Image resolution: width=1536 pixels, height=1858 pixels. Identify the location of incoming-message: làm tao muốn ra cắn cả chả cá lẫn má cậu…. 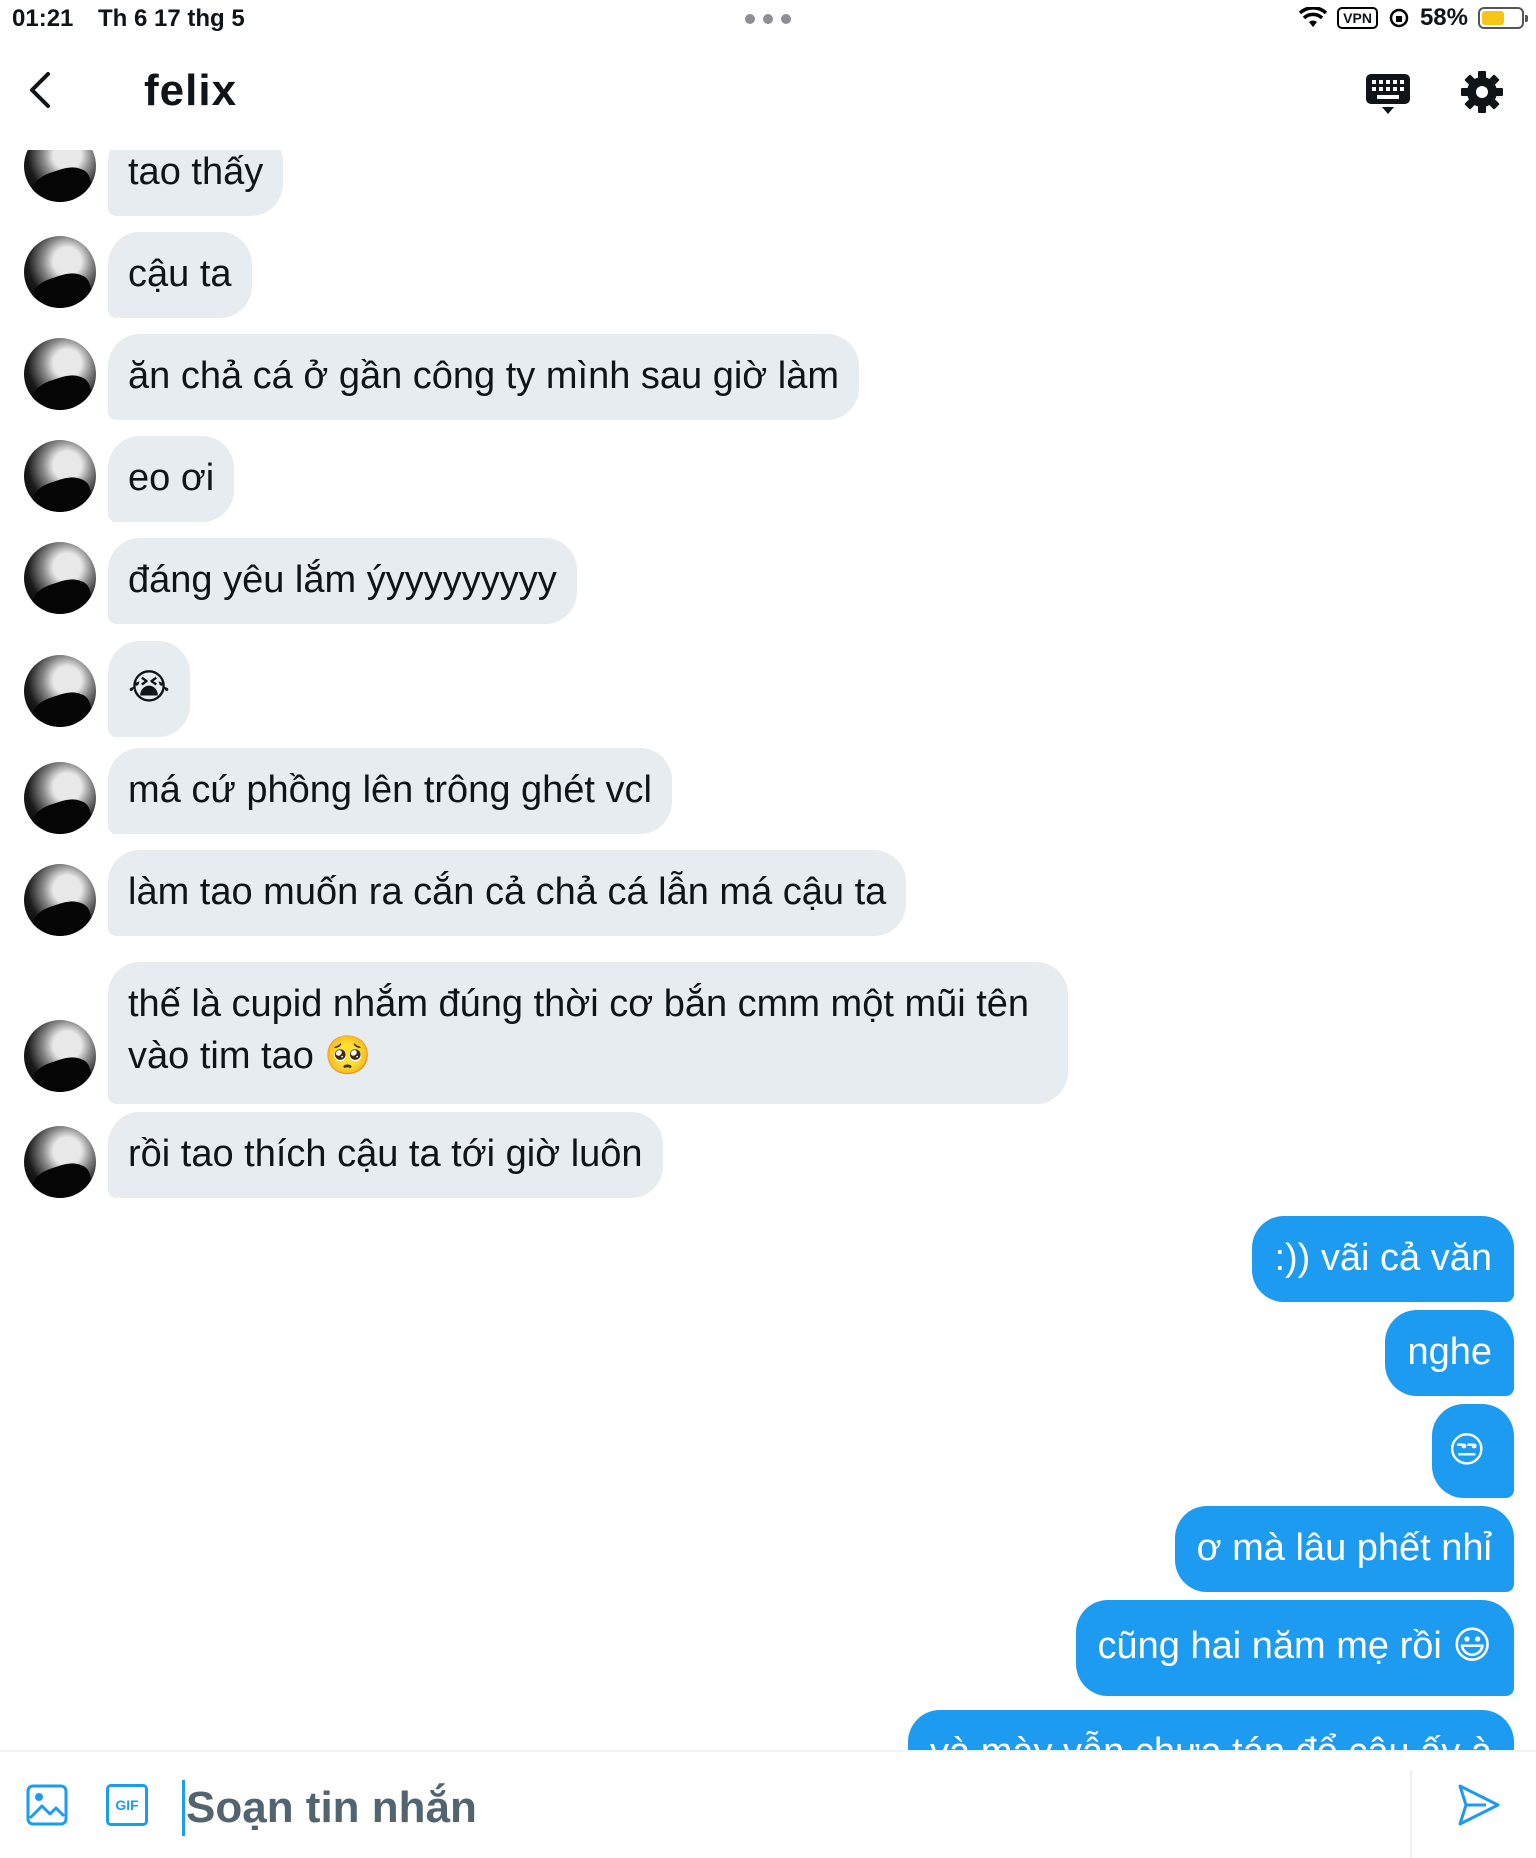
(507, 893).